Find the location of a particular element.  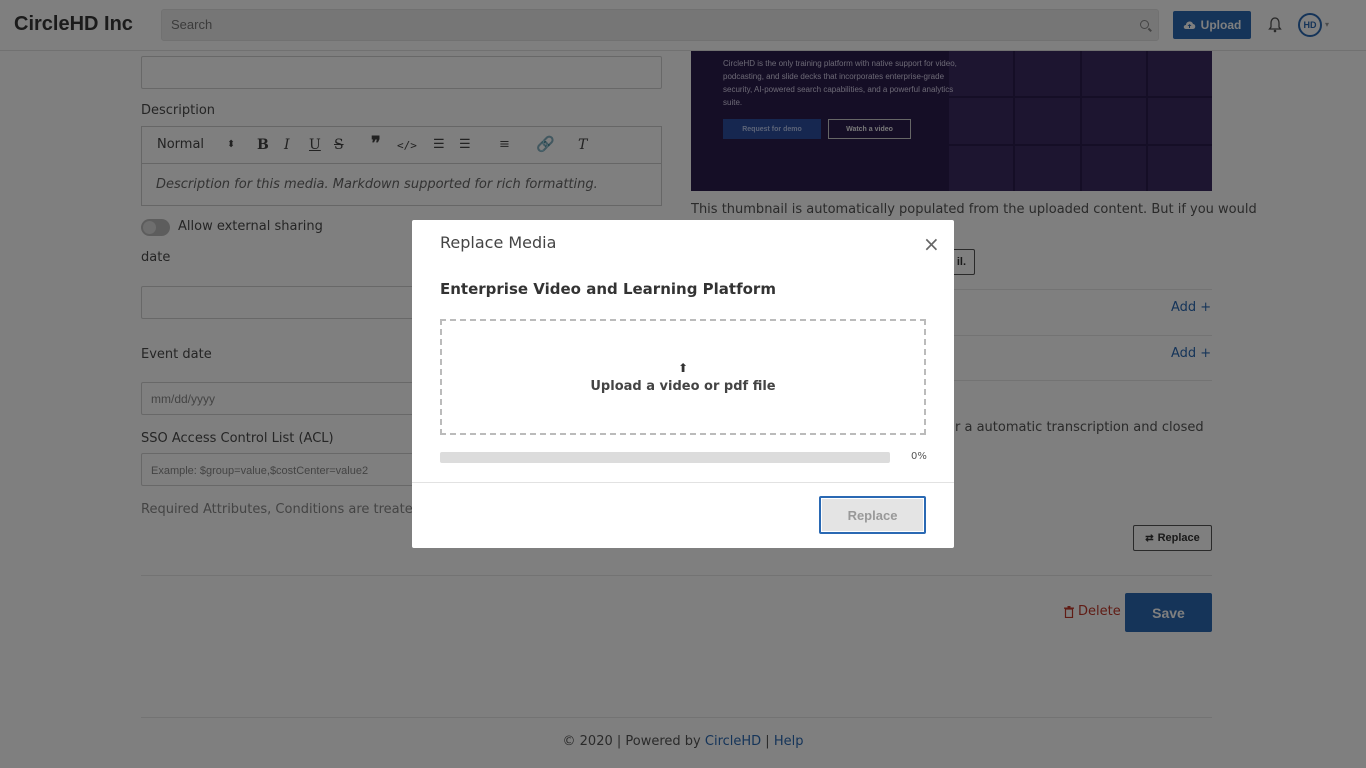

modal-divider is located at coordinates (683, 482).